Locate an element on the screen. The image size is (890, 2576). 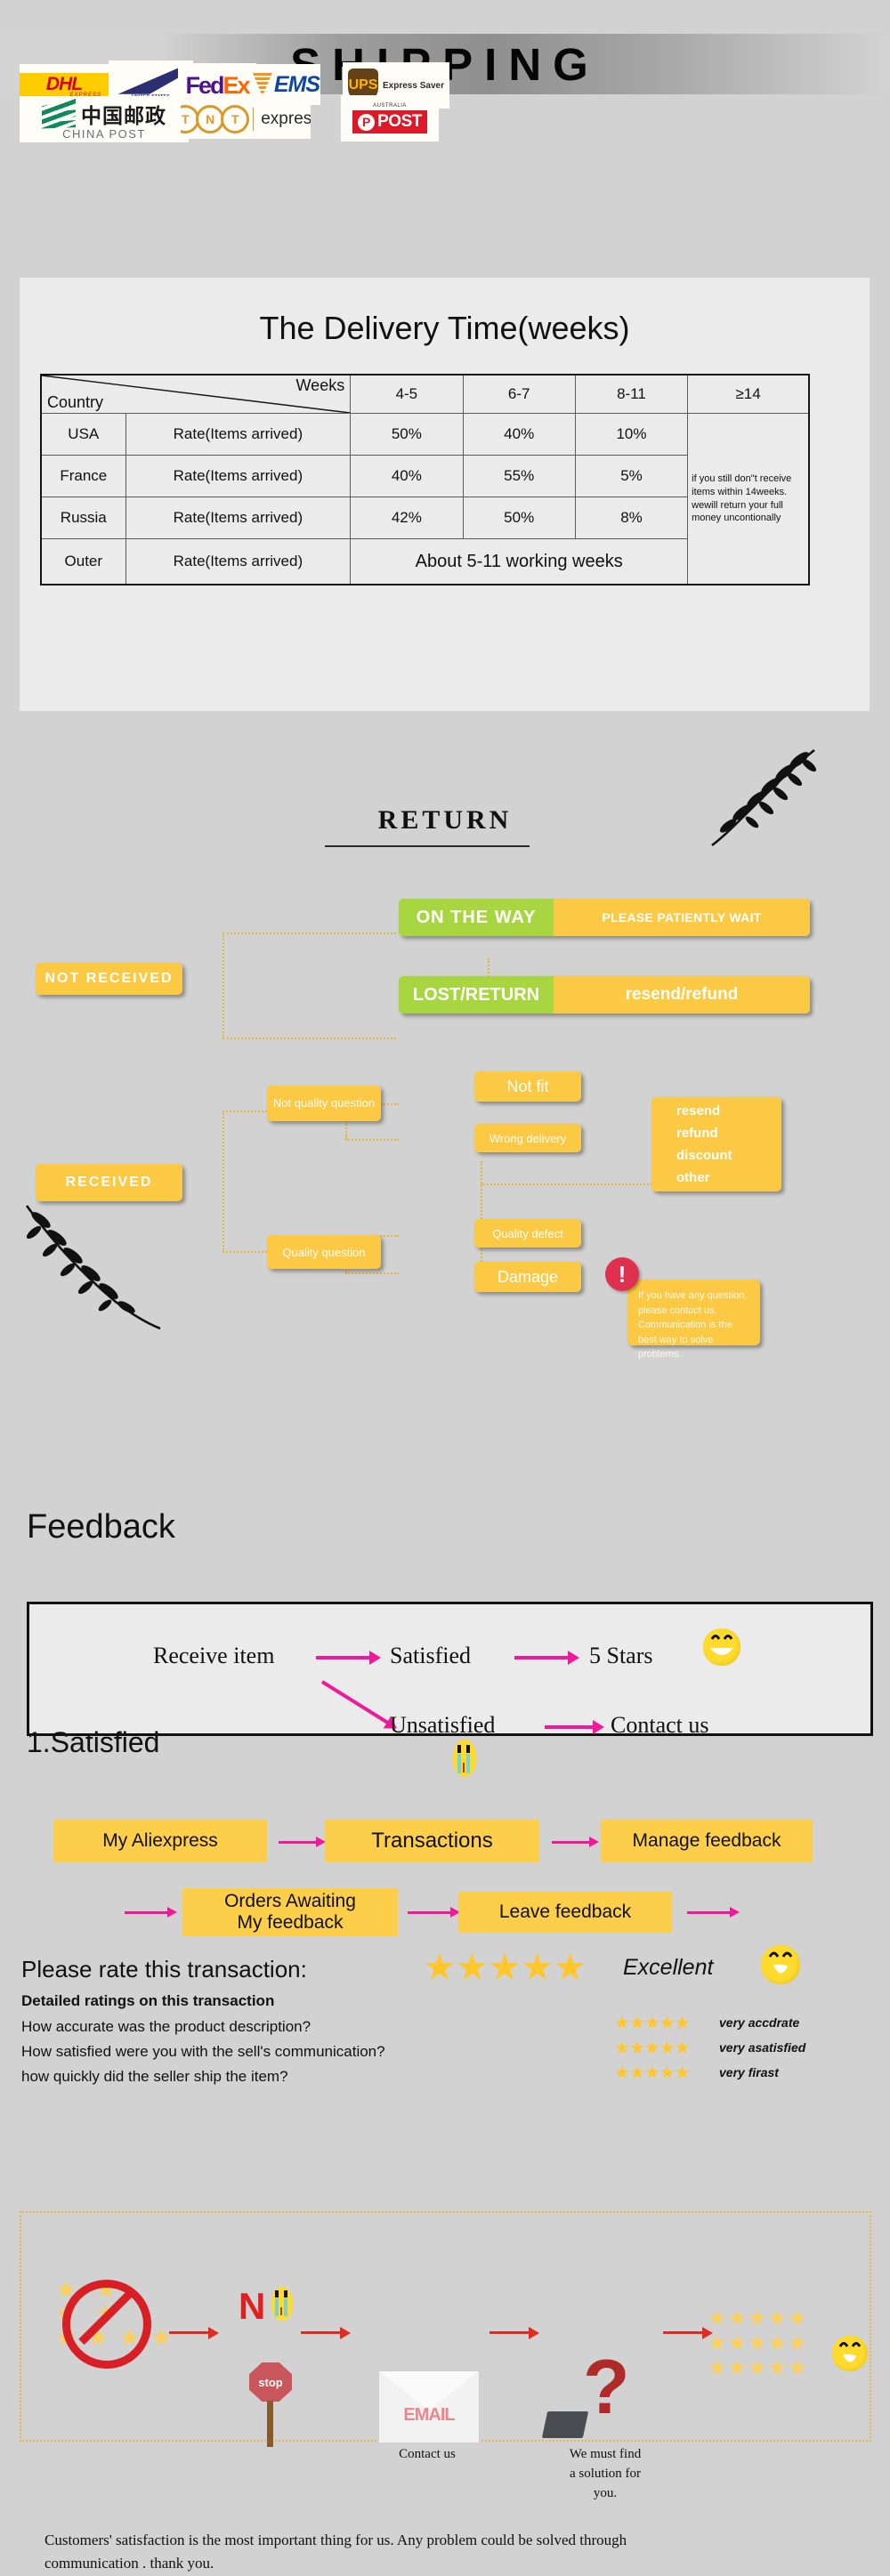
outcome-refund: refund is located at coordinates (697, 1133).